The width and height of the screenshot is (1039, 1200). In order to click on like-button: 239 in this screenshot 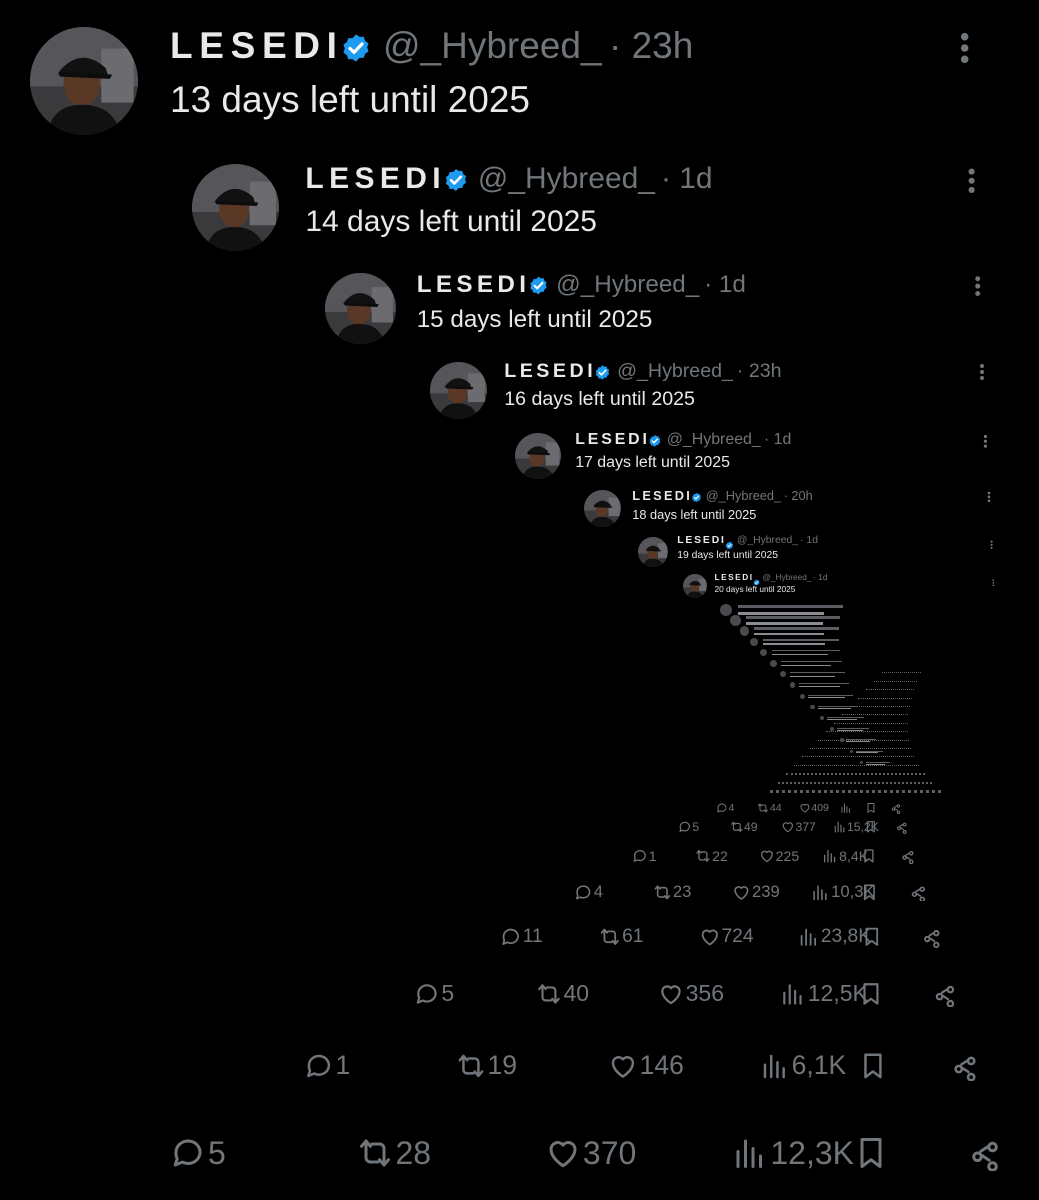, I will do `click(756, 892)`.